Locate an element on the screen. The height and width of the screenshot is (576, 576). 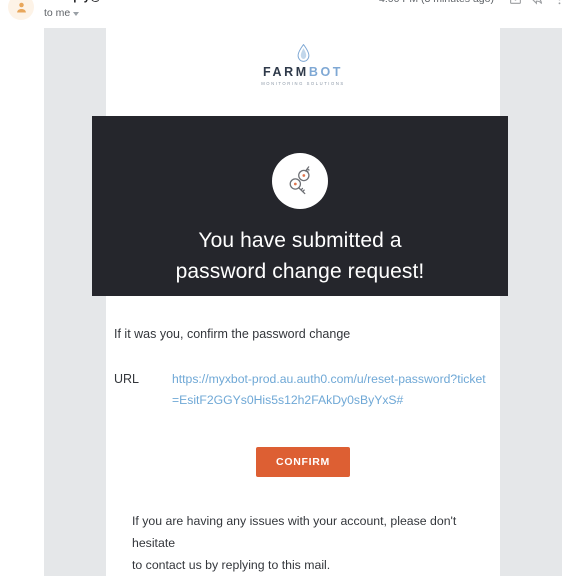
person-avatar-icon is located at coordinates (21, 7).